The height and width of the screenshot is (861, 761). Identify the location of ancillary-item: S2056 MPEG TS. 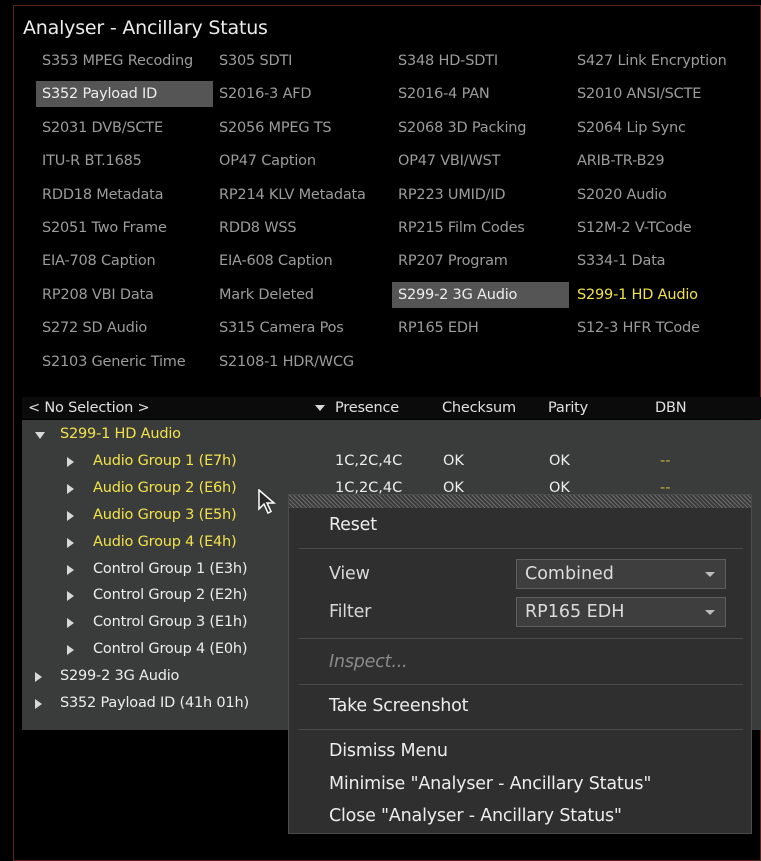
(301, 128).